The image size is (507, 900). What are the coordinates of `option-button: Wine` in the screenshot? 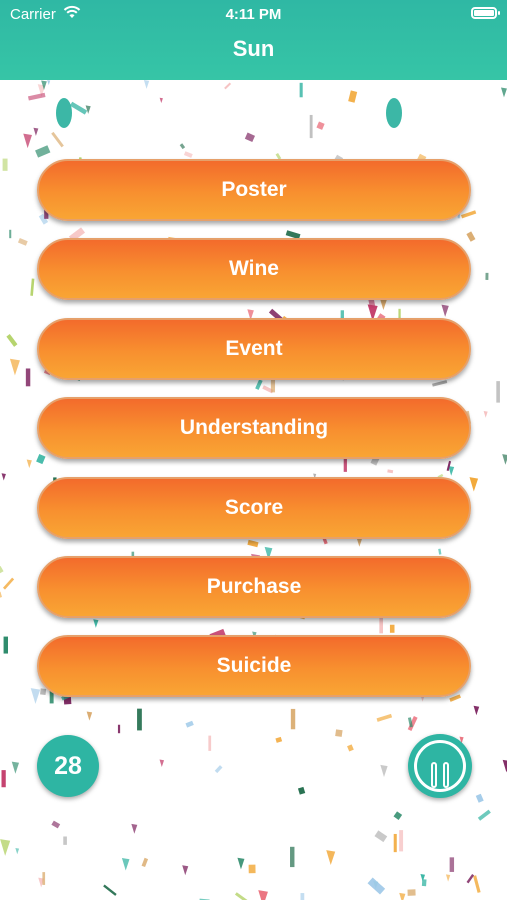 It's located at (254, 269).